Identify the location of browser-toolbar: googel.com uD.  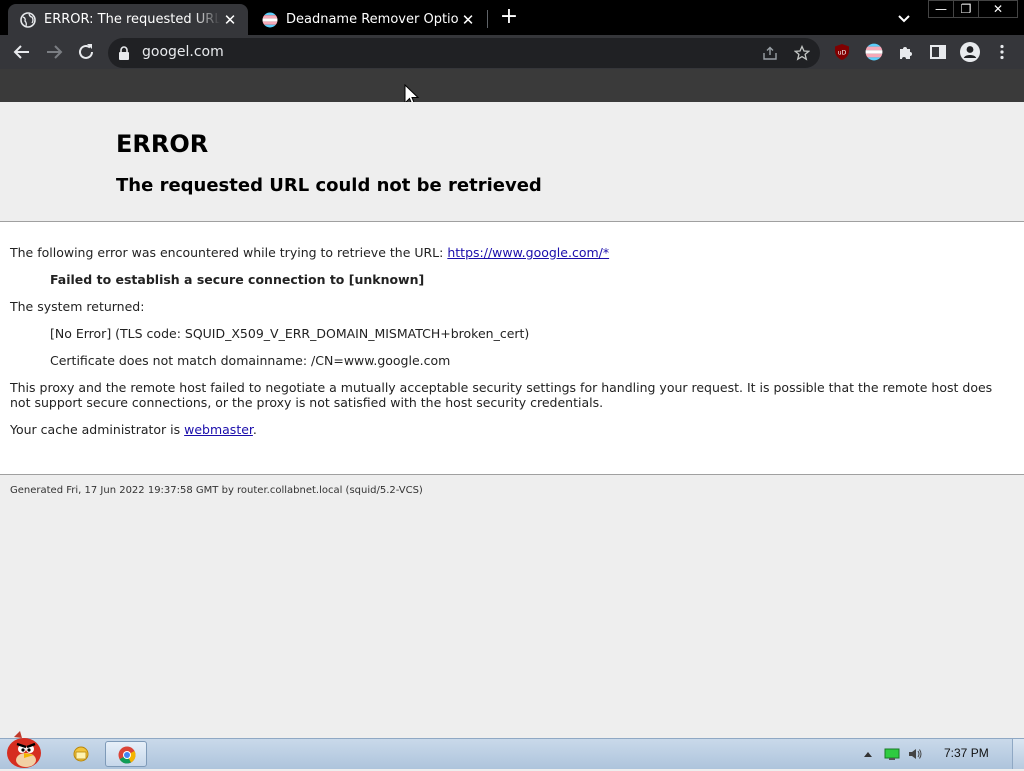
(512, 52).